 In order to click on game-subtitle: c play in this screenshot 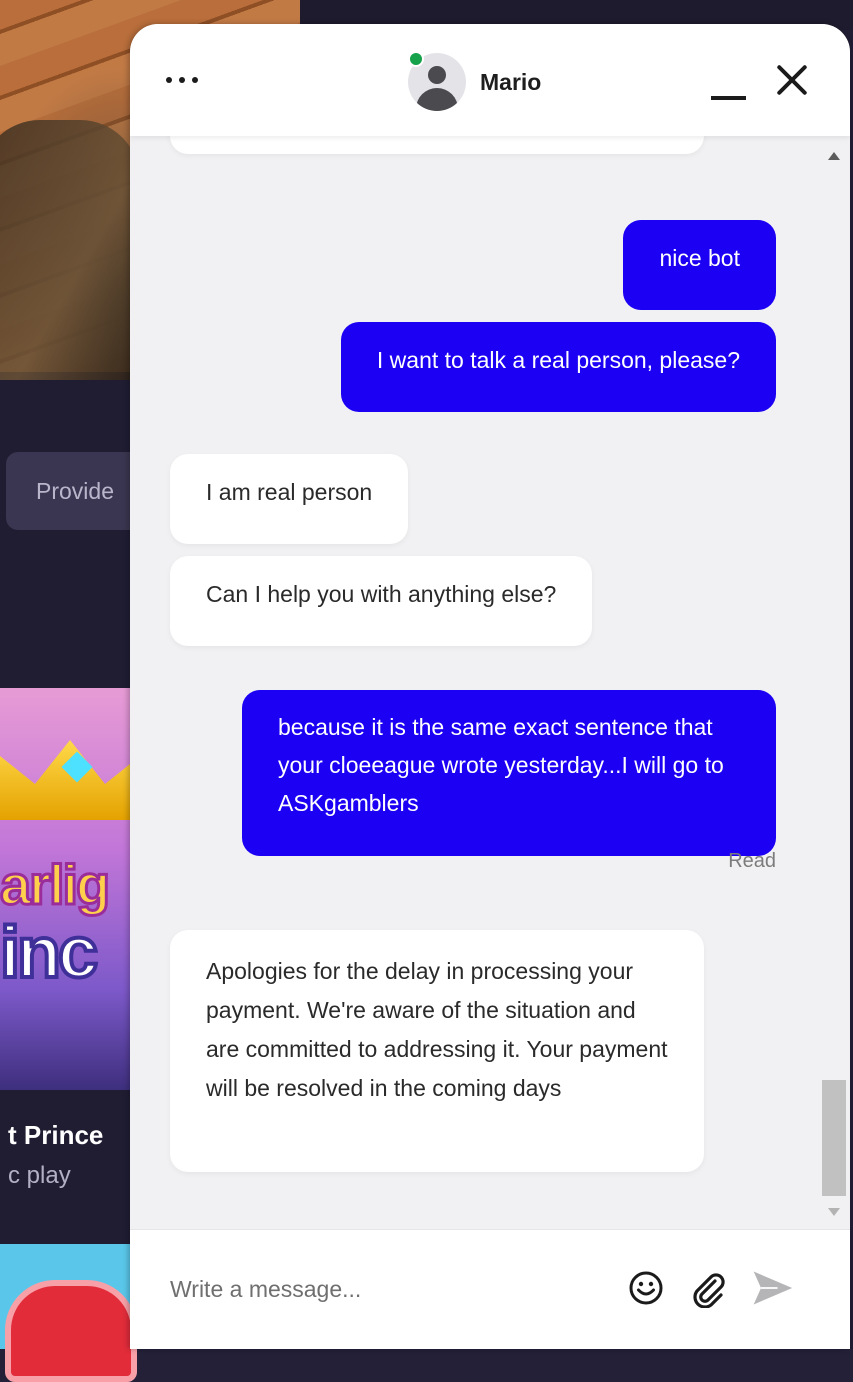, I will do `click(39, 1175)`.